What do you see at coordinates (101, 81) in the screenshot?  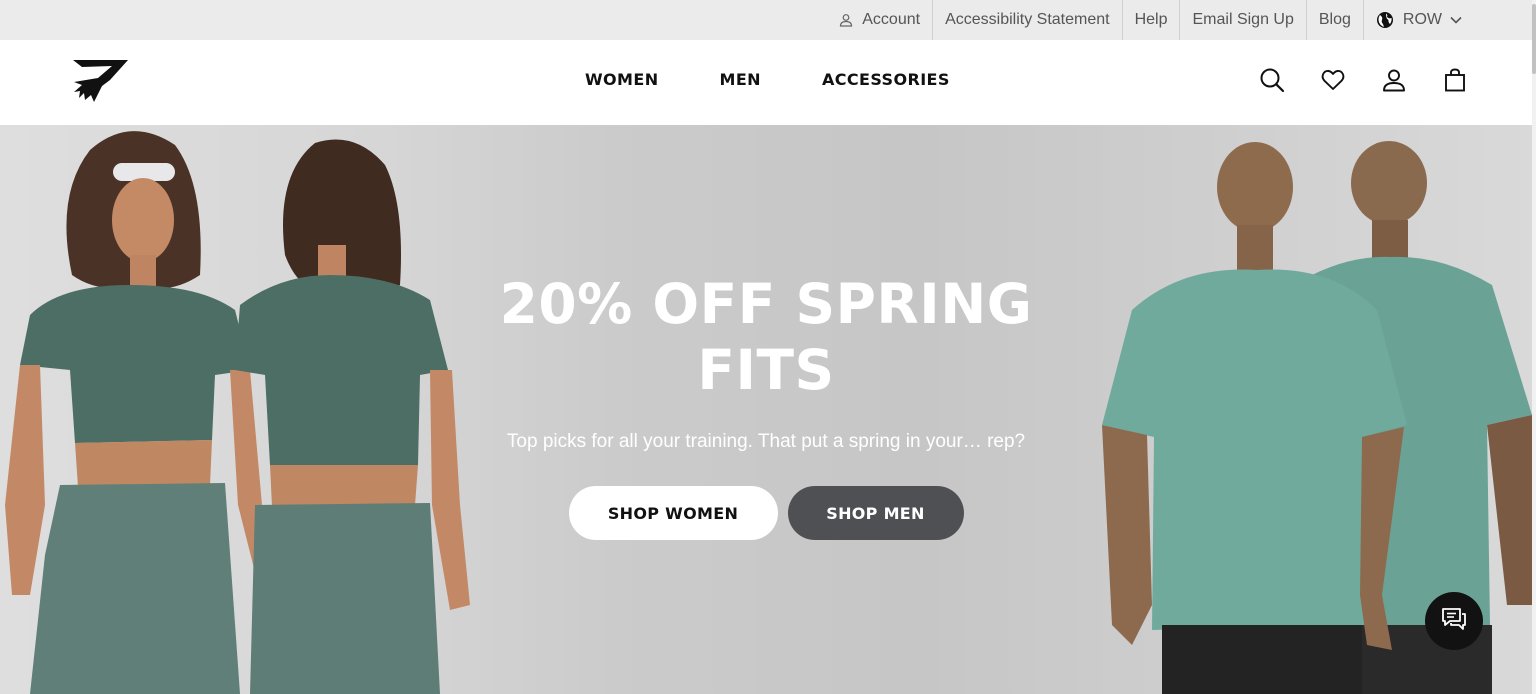 I see `shark-logo-icon` at bounding box center [101, 81].